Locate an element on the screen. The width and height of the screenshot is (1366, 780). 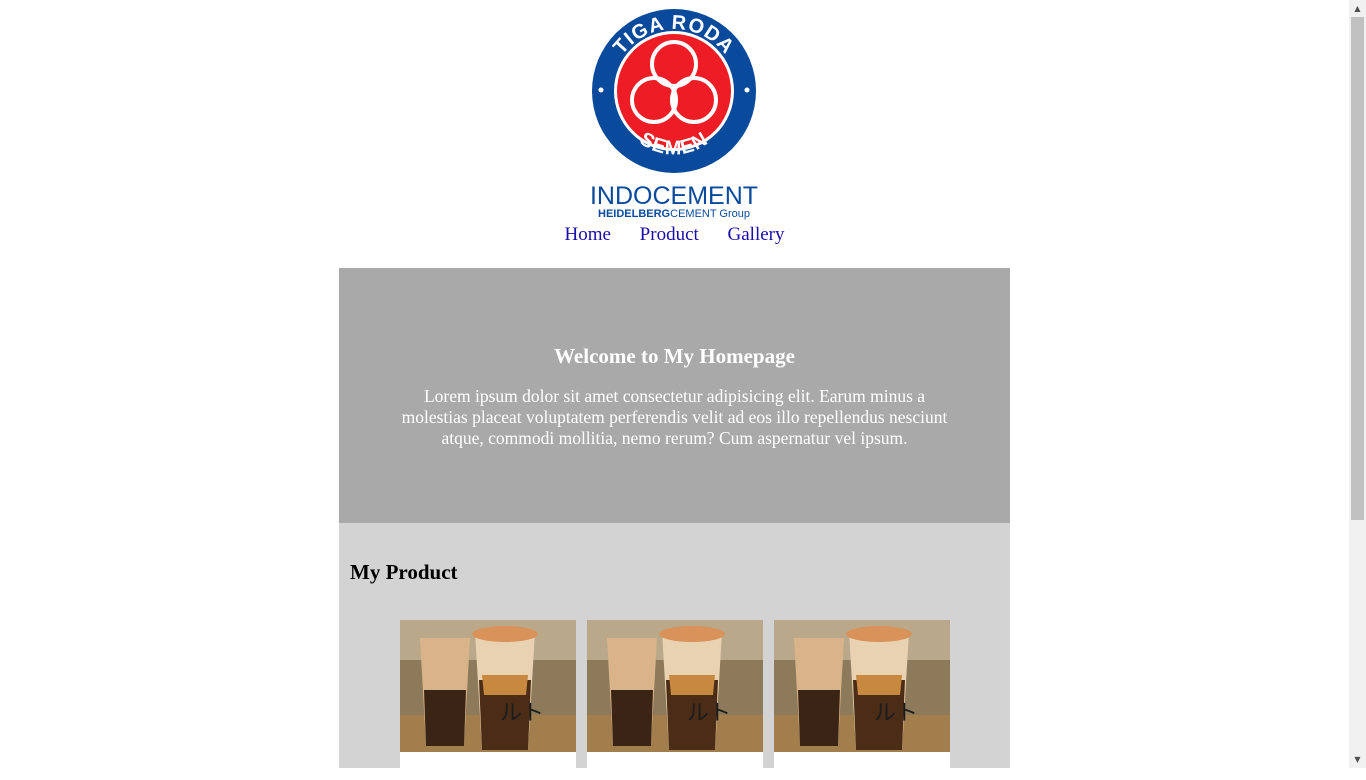
nav-link-home: Home is located at coordinates (587, 235).